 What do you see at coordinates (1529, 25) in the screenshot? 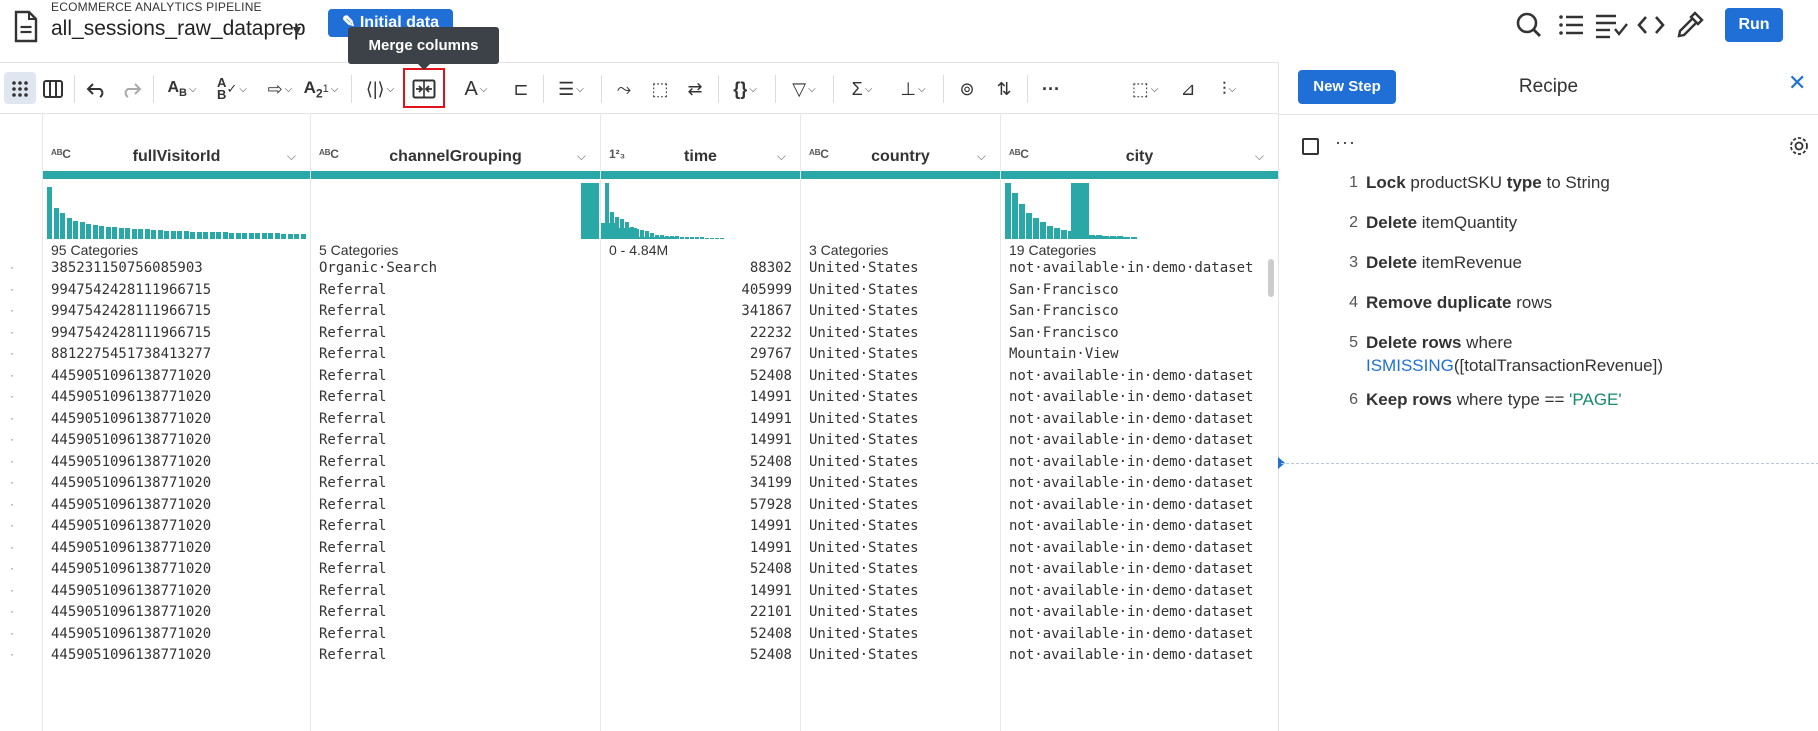
I see `search-icon` at bounding box center [1529, 25].